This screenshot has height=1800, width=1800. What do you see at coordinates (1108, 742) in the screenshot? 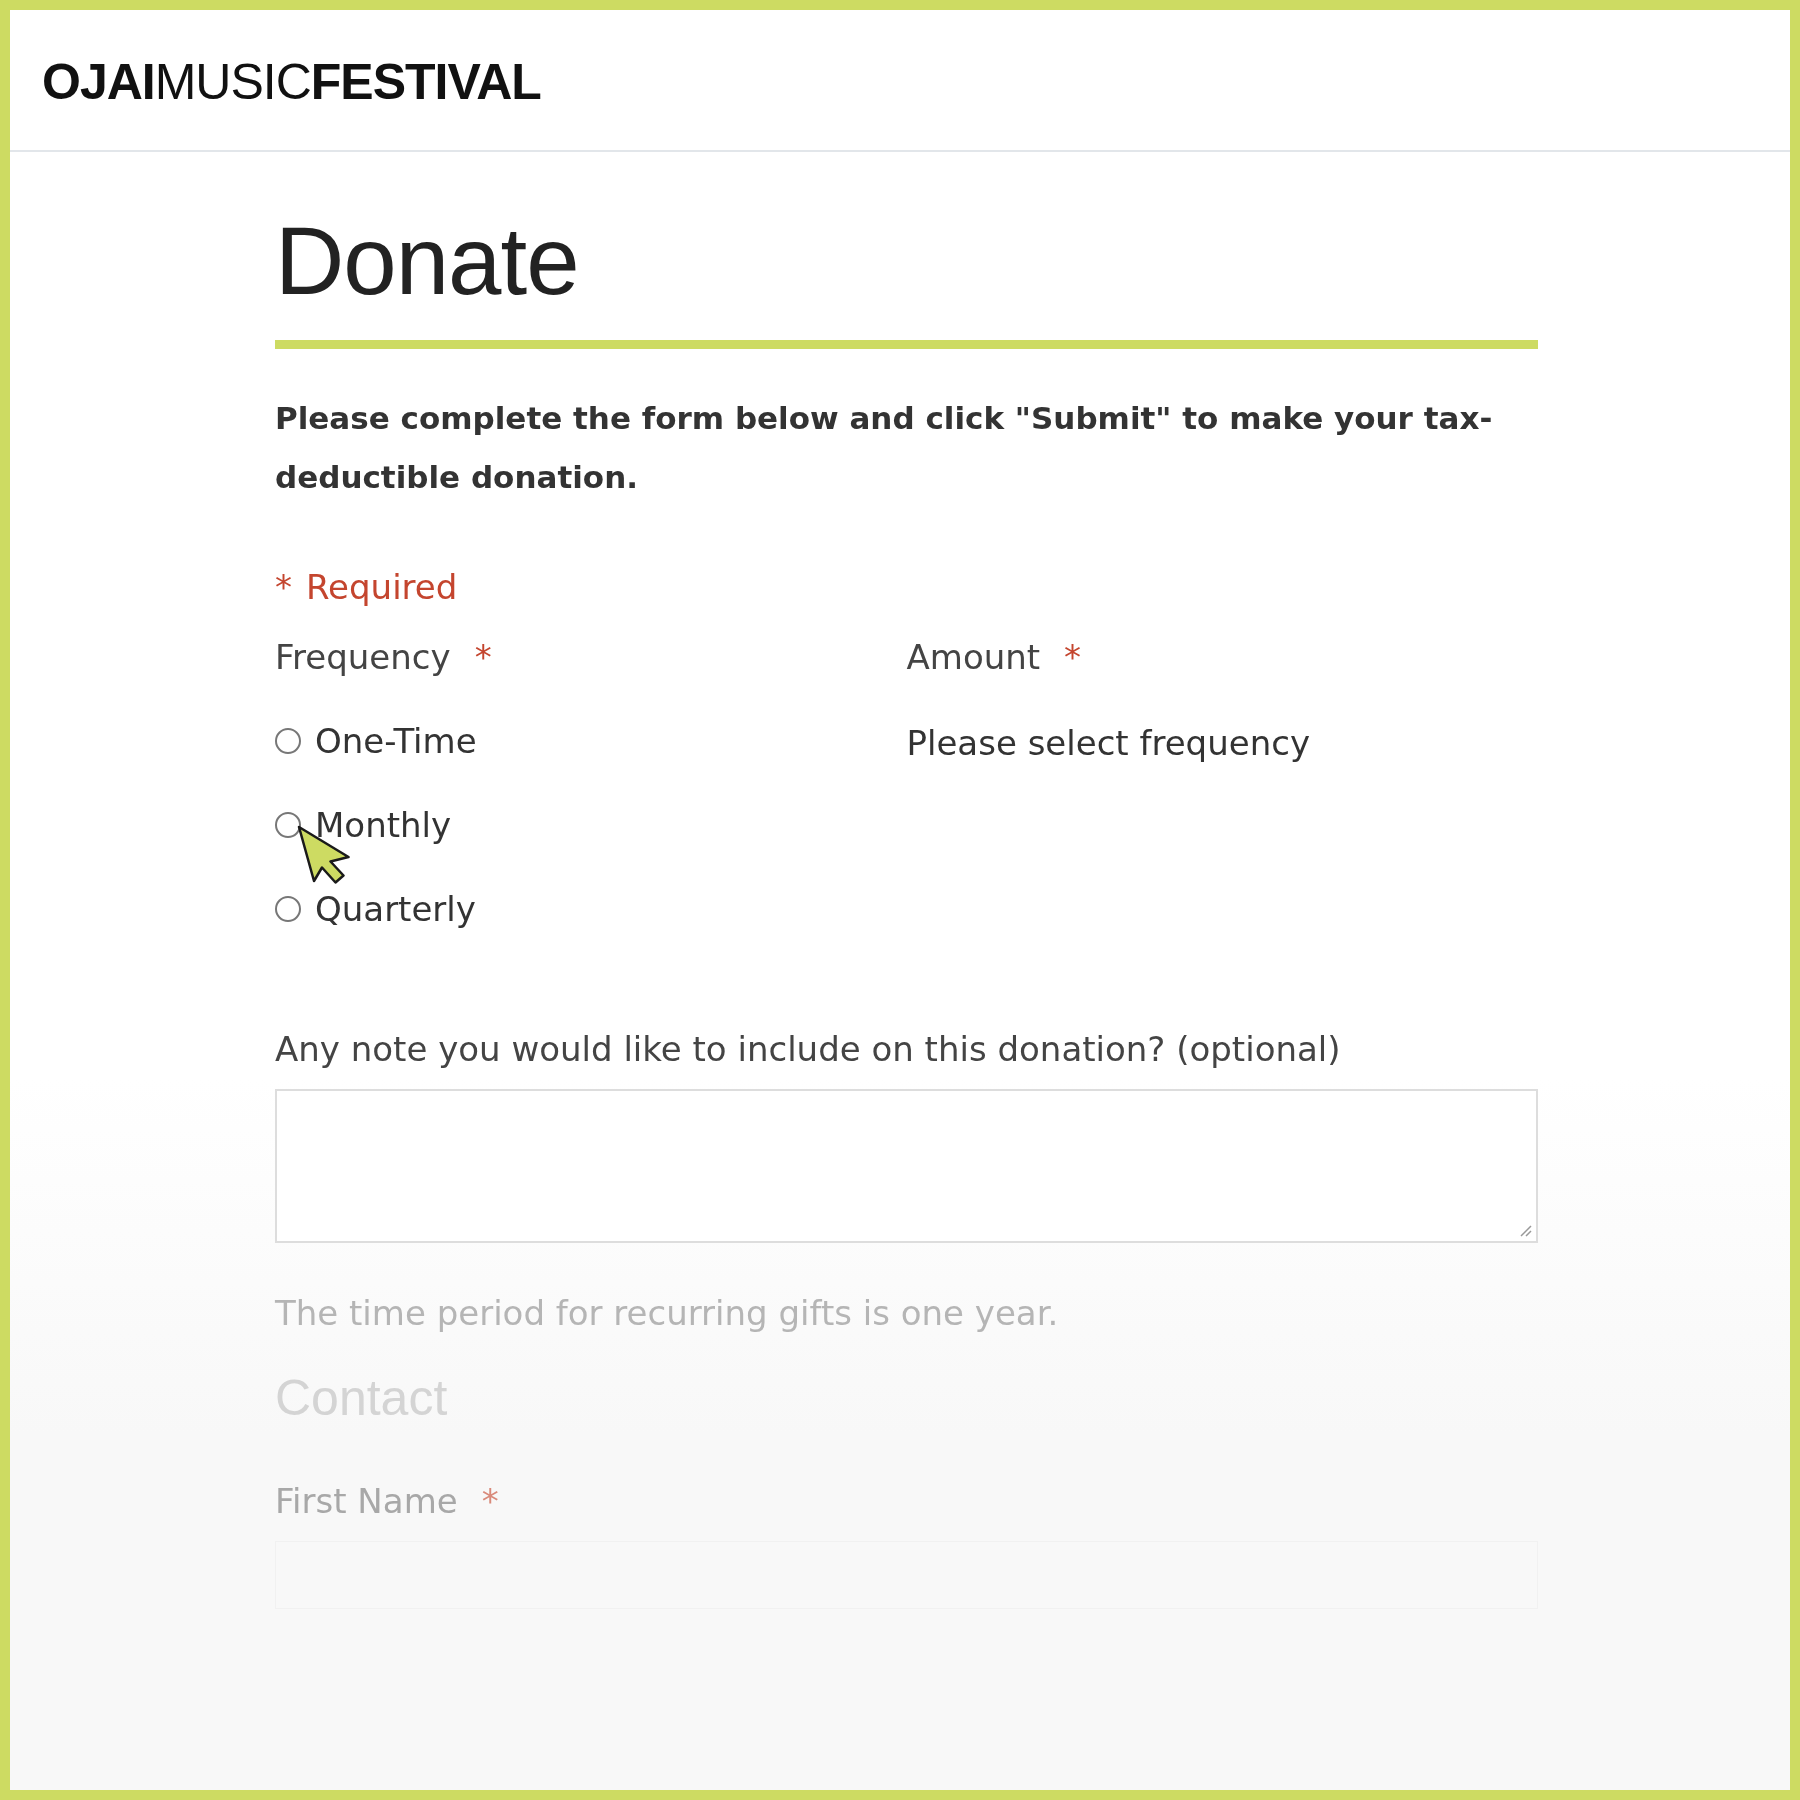
I see `amount-hint: Please select frequency` at bounding box center [1108, 742].